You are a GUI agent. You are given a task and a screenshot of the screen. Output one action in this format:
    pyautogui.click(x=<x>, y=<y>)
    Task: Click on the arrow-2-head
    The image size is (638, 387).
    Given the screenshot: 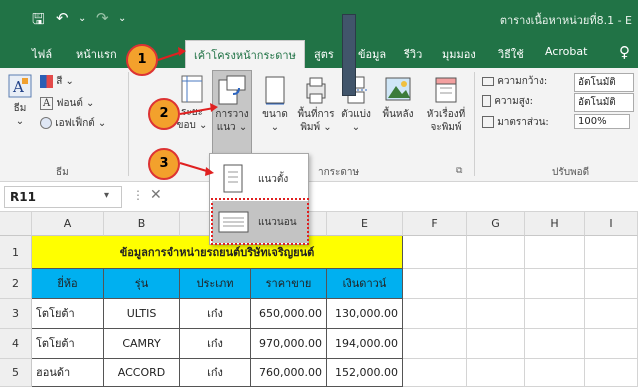 What is the action you would take?
    pyautogui.click(x=214, y=107)
    